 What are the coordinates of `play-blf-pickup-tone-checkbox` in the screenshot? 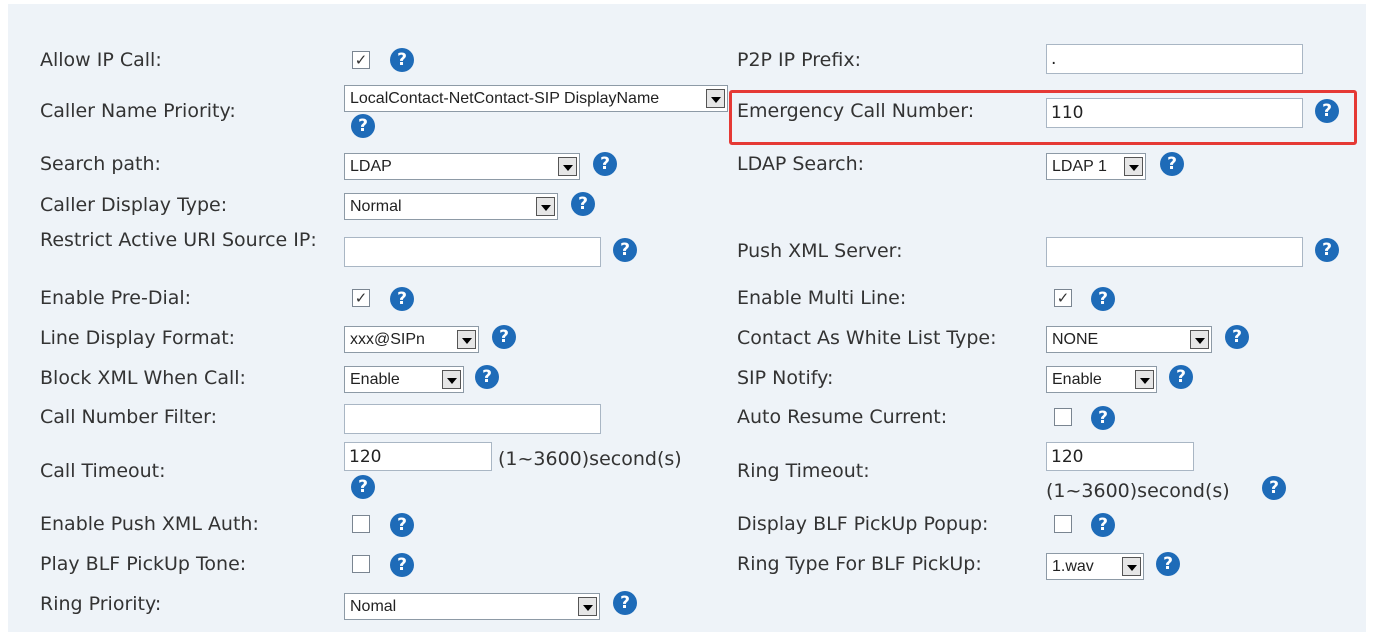 It's located at (361, 564).